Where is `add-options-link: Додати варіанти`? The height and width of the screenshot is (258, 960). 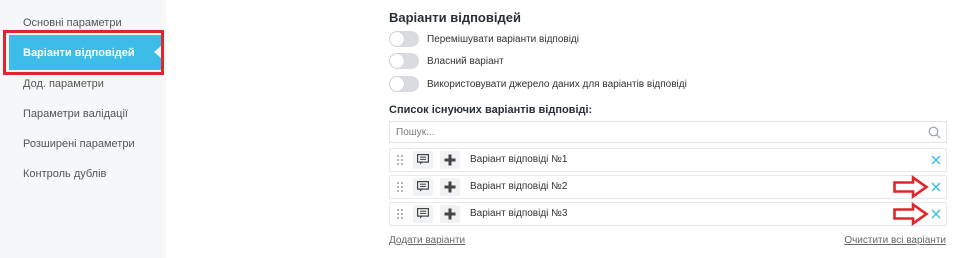 add-options-link: Додати варіанти is located at coordinates (427, 240).